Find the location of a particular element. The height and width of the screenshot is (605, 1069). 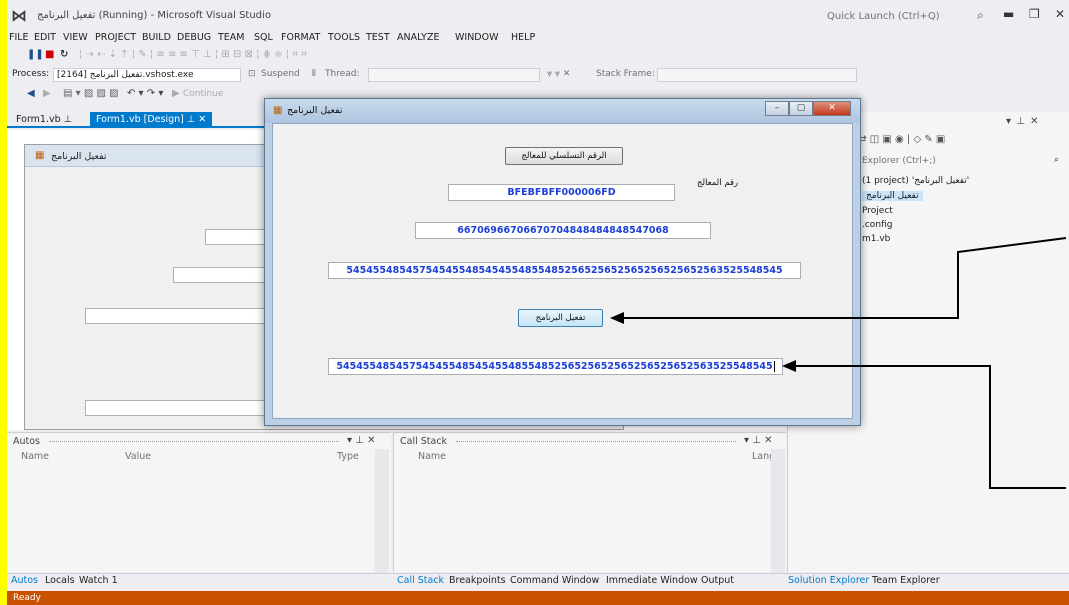

menu-debug: DEBUG is located at coordinates (194, 37).